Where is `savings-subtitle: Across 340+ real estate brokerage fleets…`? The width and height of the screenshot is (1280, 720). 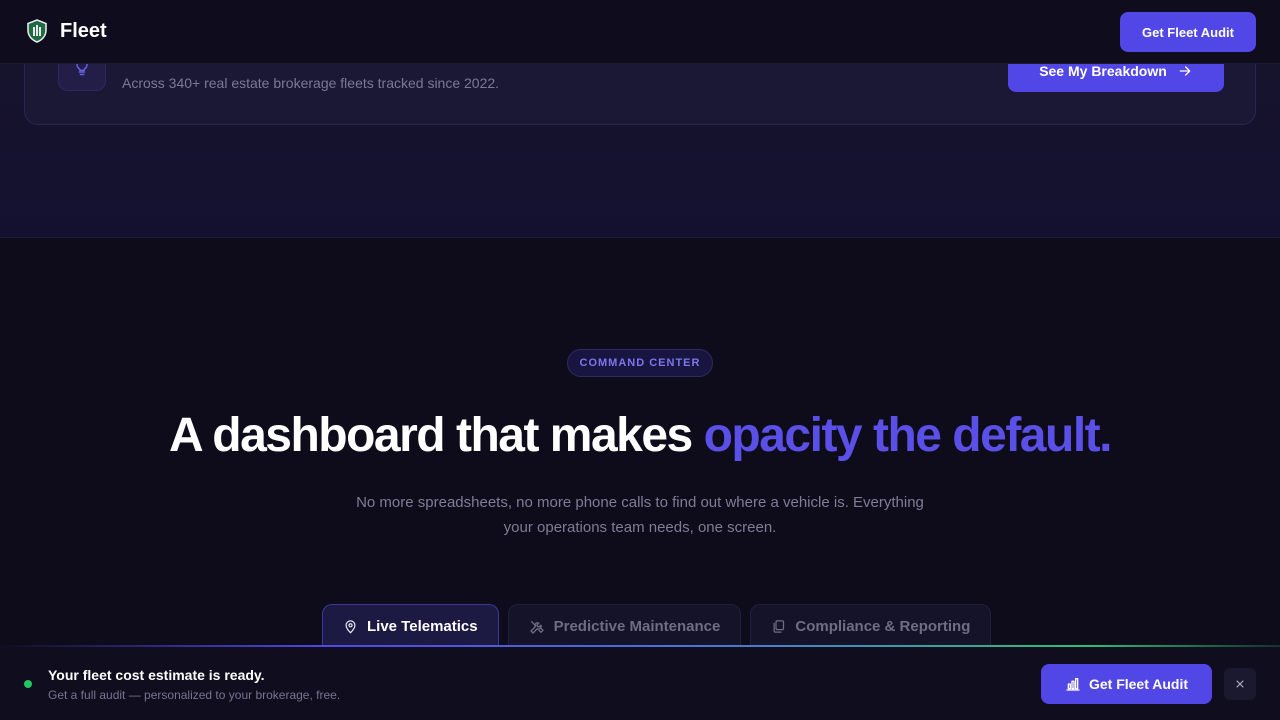 savings-subtitle: Across 340+ real estate brokerage fleets… is located at coordinates (311, 83).